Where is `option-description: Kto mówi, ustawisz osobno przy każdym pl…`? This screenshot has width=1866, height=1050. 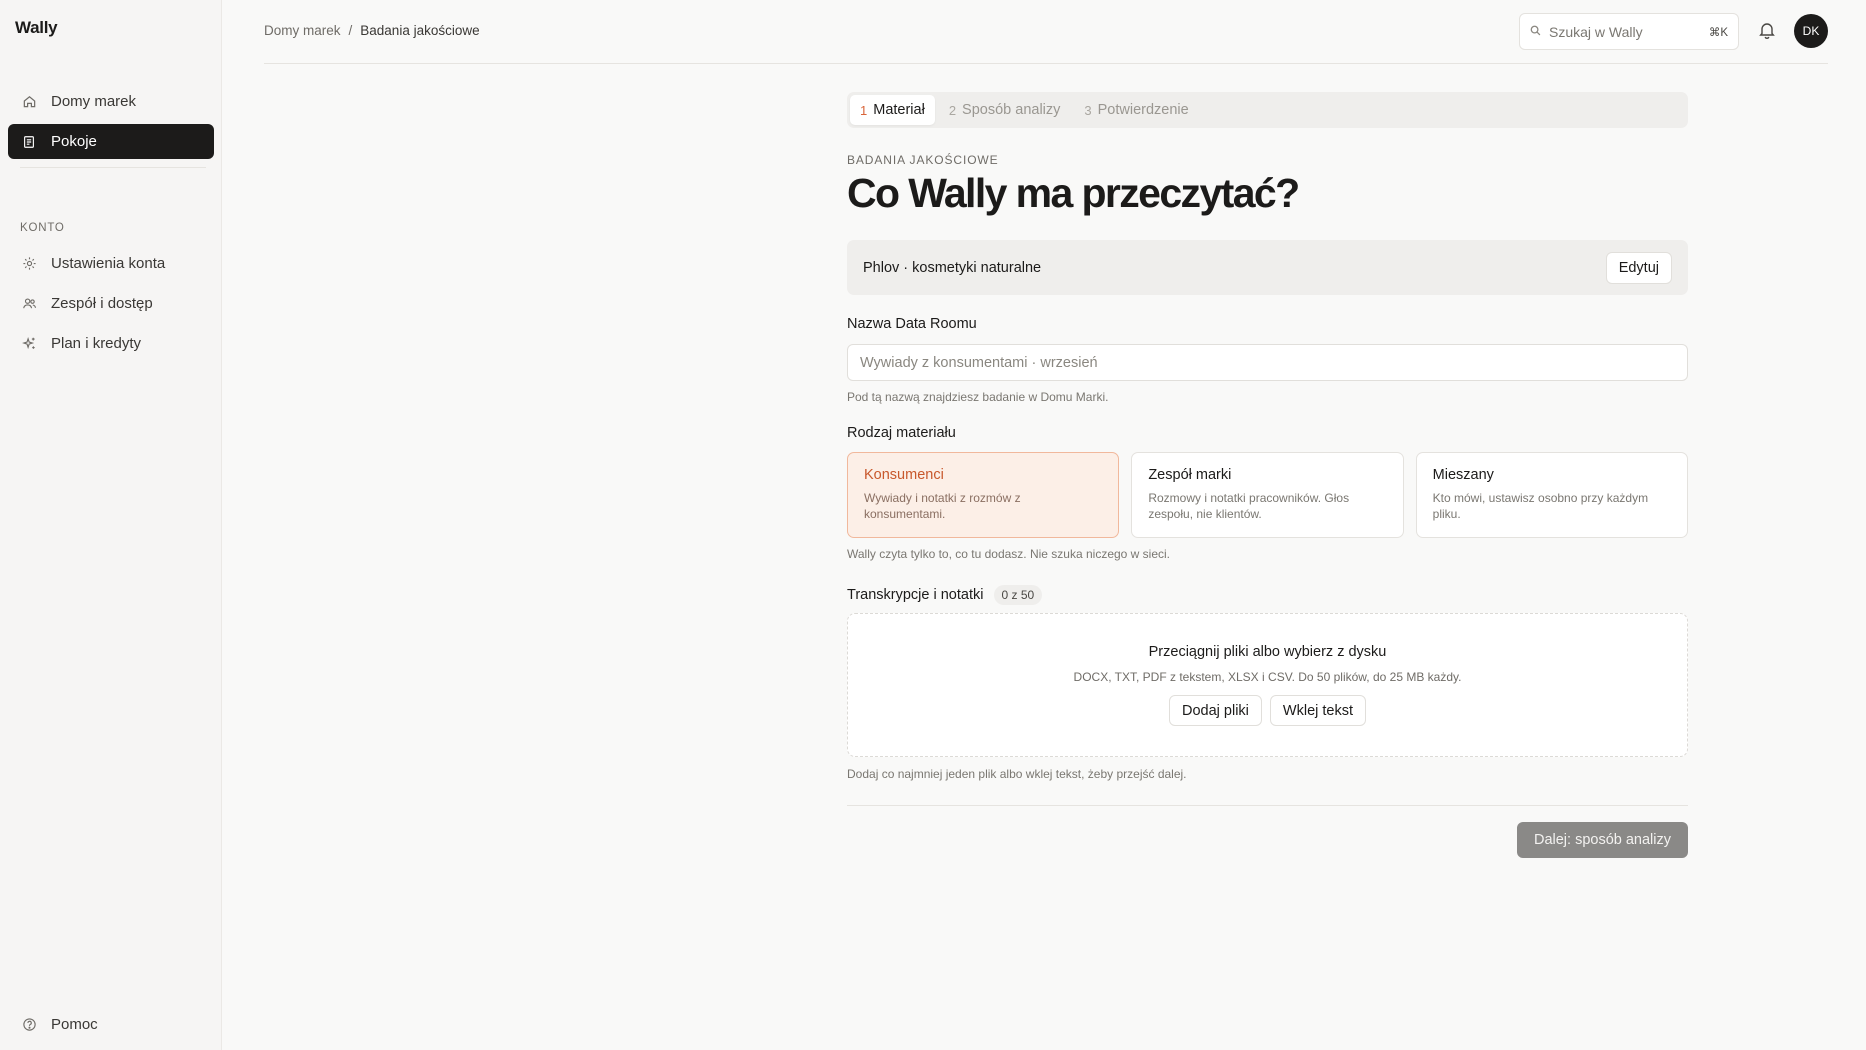 option-description: Kto mówi, ustawisz osobno przy każdym pl… is located at coordinates (1540, 506).